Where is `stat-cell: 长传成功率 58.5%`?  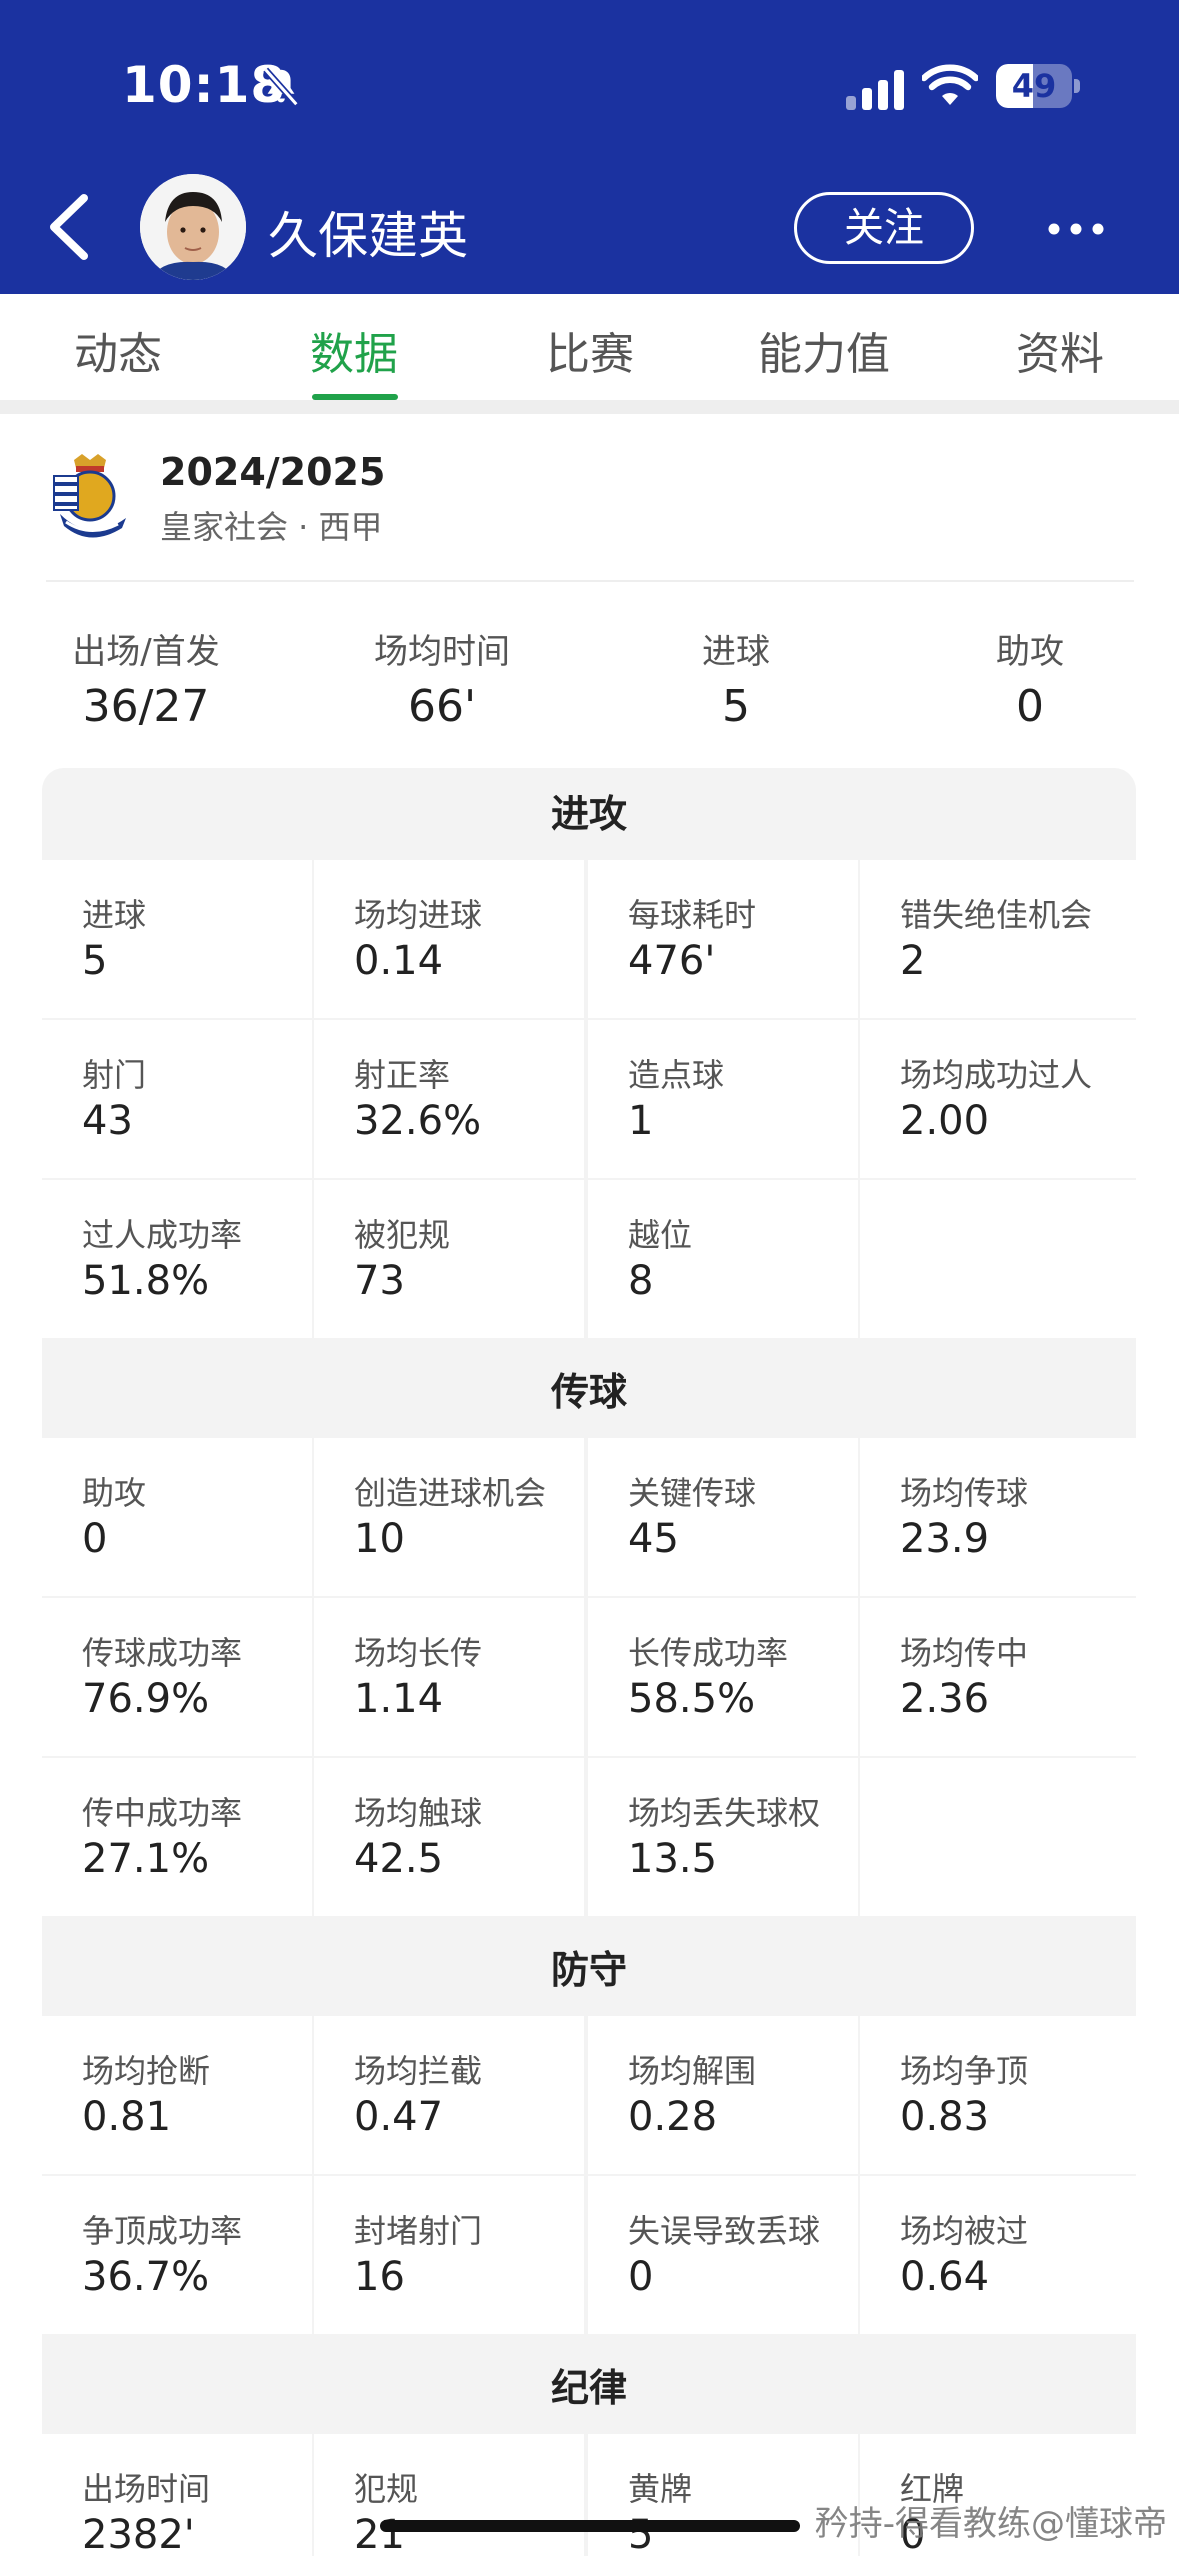
stat-cell: 长传成功率 58.5% is located at coordinates (723, 1677).